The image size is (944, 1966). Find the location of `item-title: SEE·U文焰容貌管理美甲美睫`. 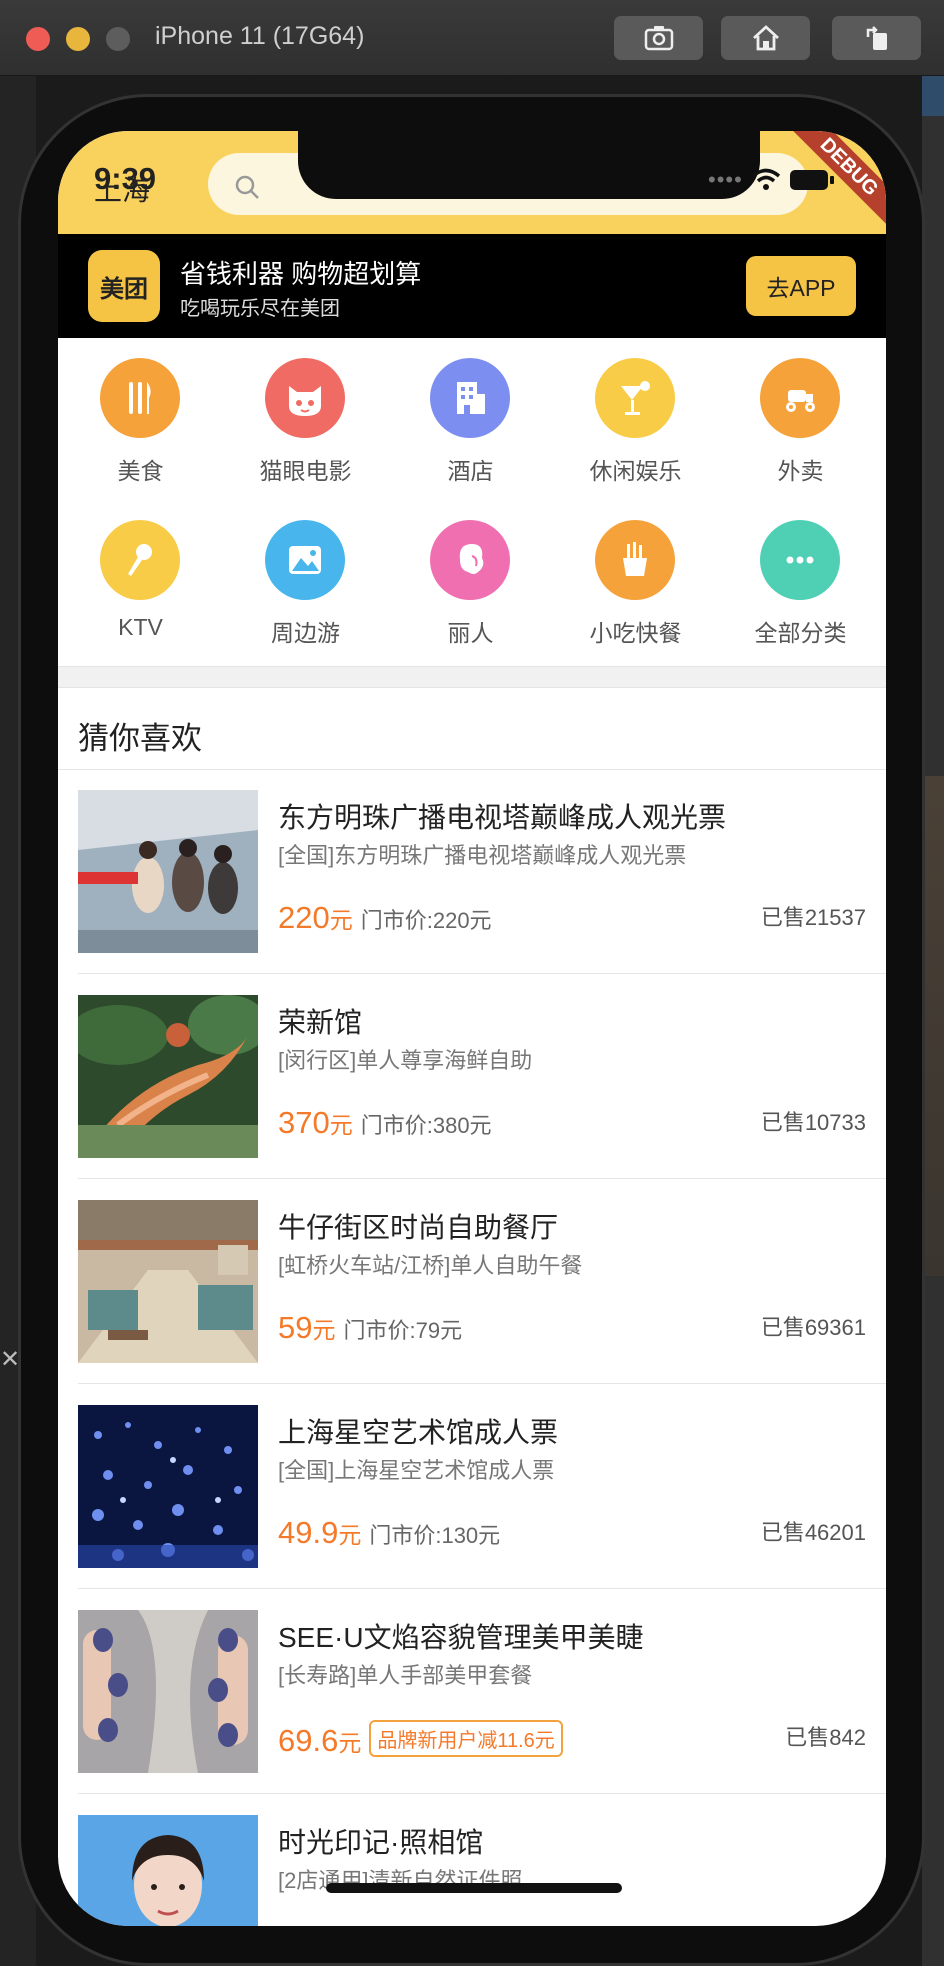

item-title: SEE·U文焰容貌管理美甲美睫 is located at coordinates (461, 1637).